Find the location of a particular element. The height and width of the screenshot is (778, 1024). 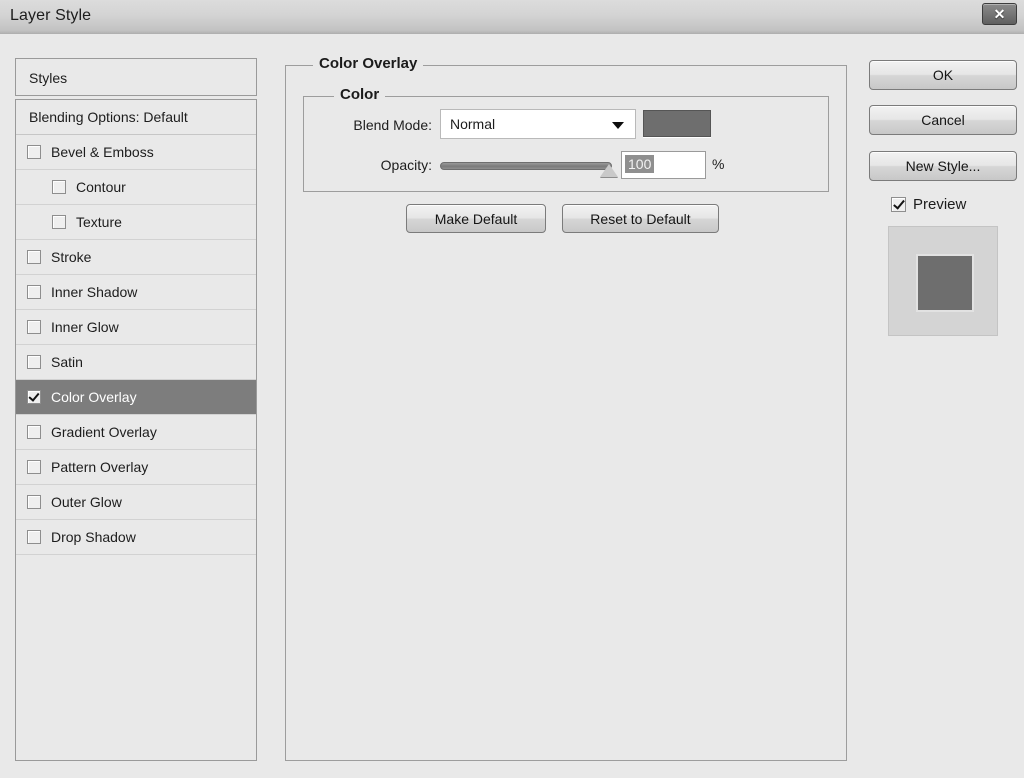

sidebar-item-label: Gradient Overlay is located at coordinates (104, 432).